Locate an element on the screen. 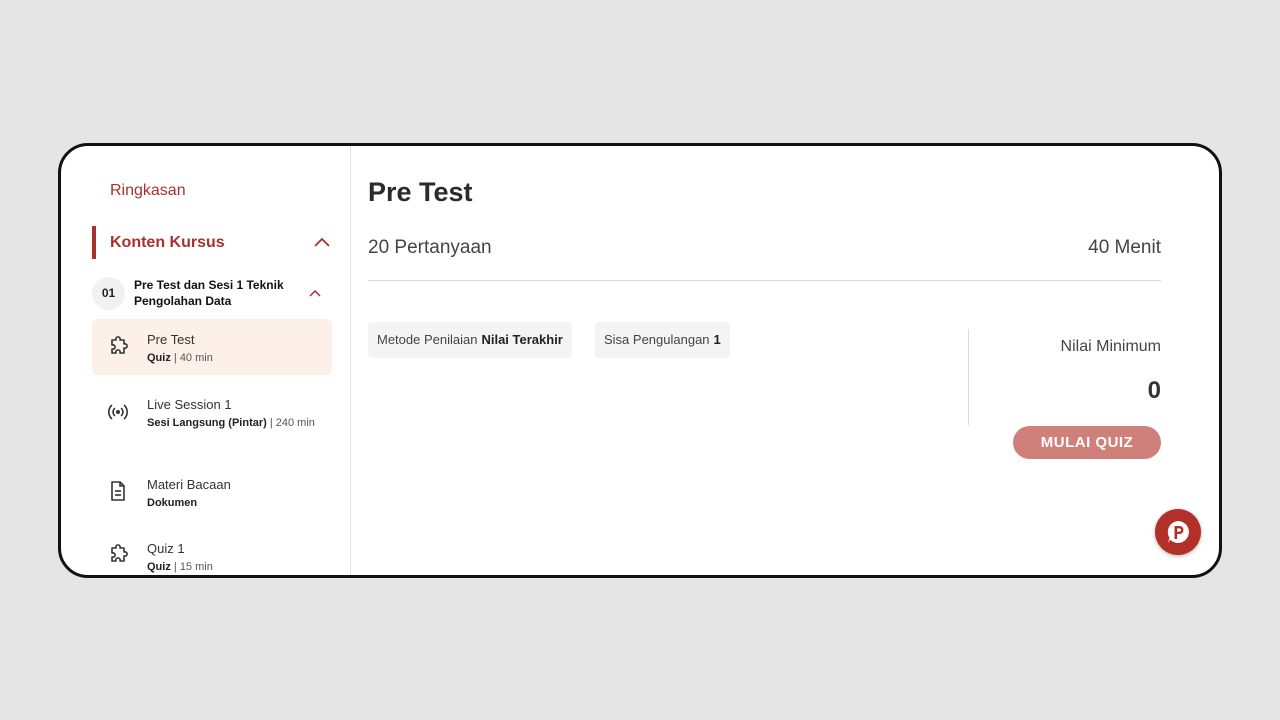 The image size is (1280, 720). item-subtitle: Dokumen is located at coordinates (232, 503).